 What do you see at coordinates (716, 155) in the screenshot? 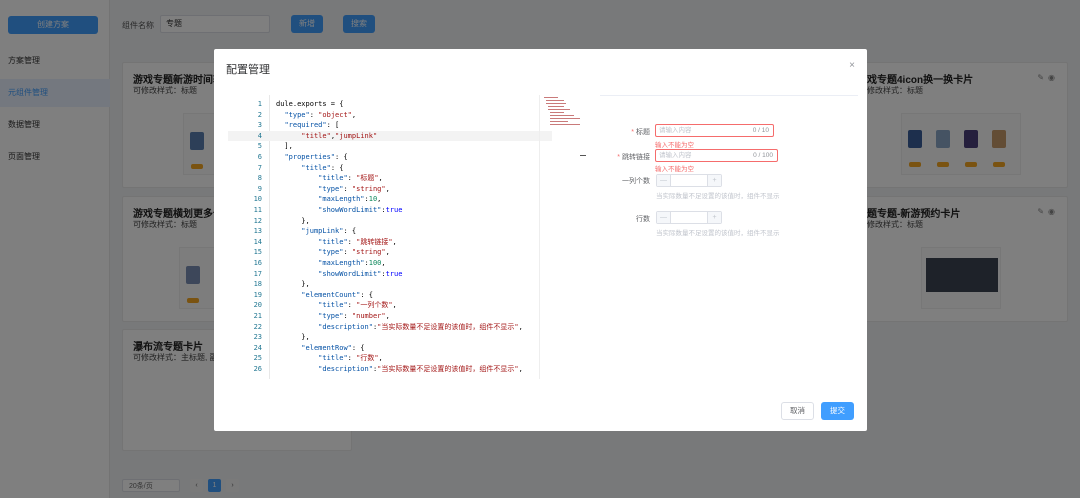
I see `jump-link-input: 请输入内容 0 / 100` at bounding box center [716, 155].